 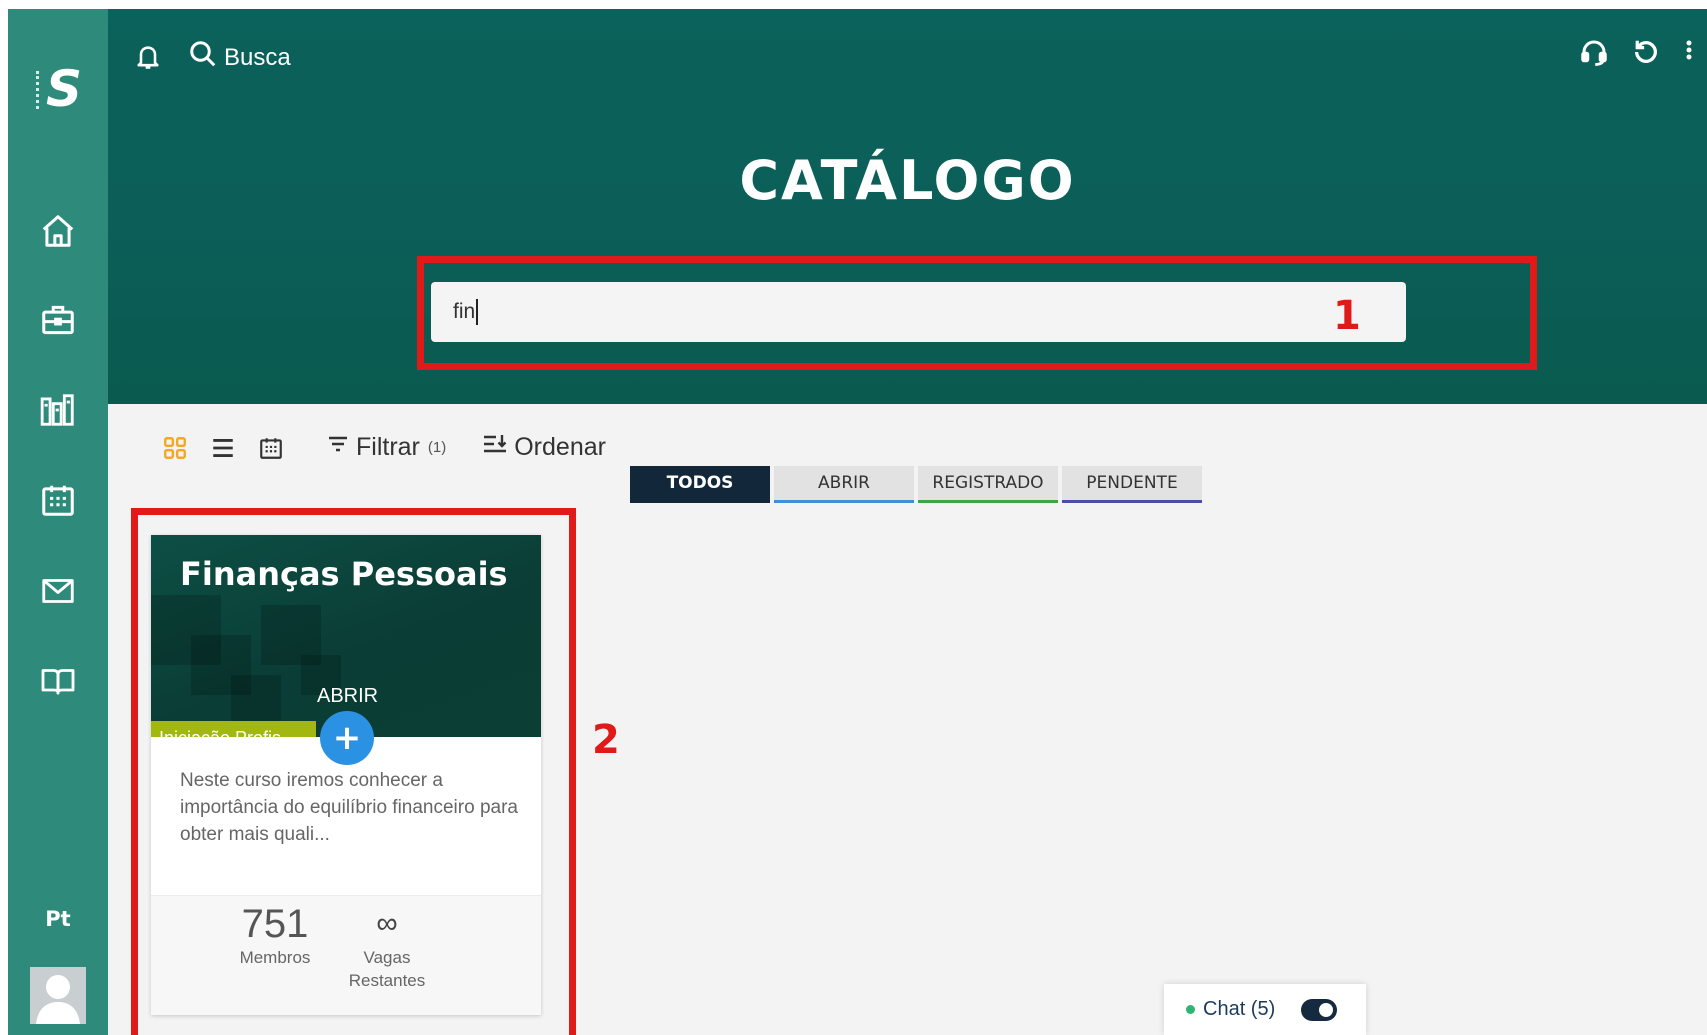 What do you see at coordinates (700, 484) in the screenshot?
I see `tab-todos: TODOS` at bounding box center [700, 484].